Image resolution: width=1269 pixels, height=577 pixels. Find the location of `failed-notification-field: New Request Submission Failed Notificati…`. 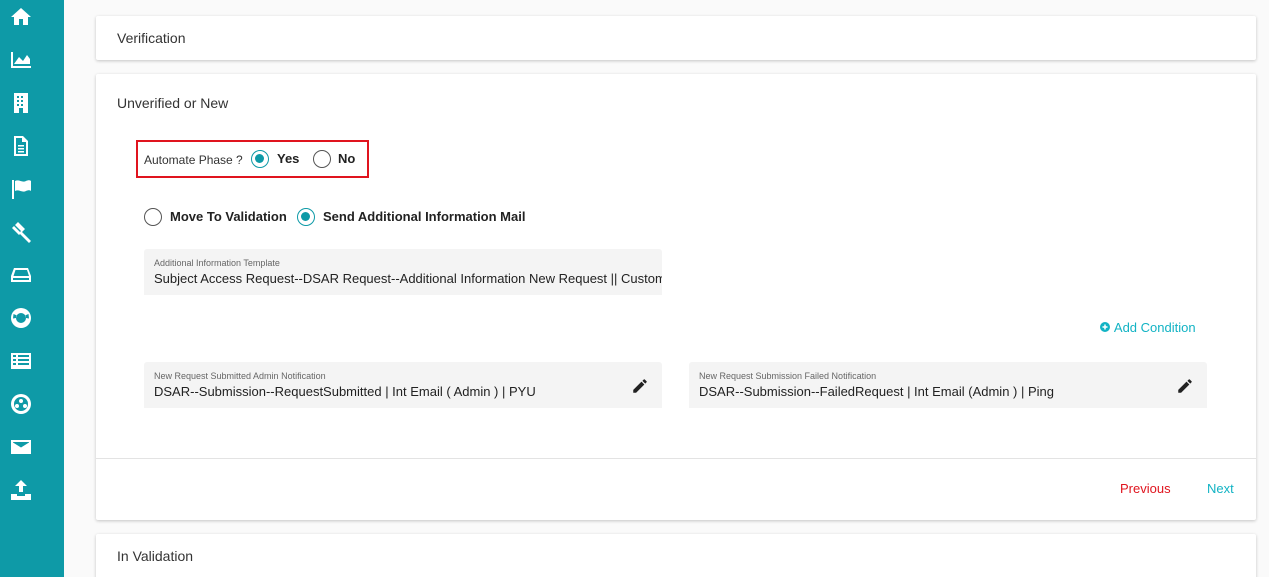

failed-notification-field: New Request Submission Failed Notificati… is located at coordinates (948, 385).